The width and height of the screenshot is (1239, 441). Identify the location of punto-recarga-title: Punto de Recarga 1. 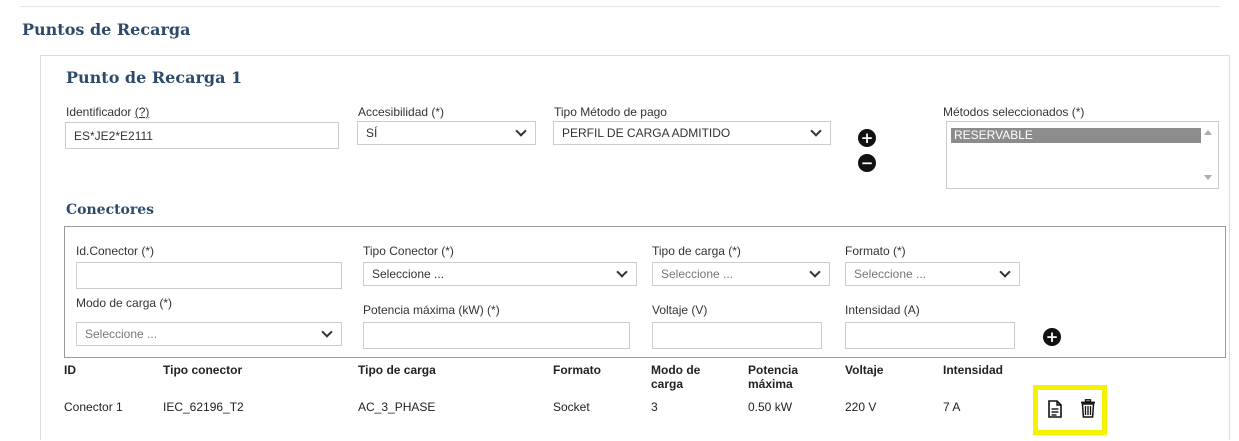
(154, 77).